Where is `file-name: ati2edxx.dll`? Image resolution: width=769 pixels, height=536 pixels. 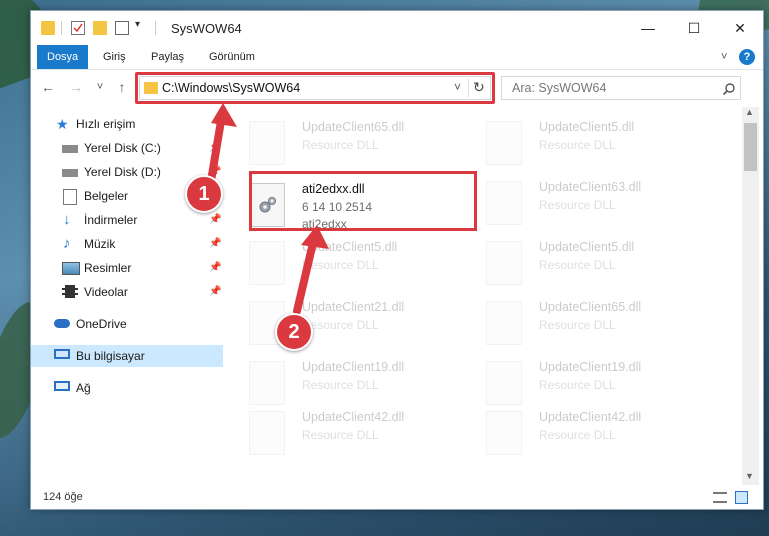 file-name: ati2edxx.dll is located at coordinates (333, 189).